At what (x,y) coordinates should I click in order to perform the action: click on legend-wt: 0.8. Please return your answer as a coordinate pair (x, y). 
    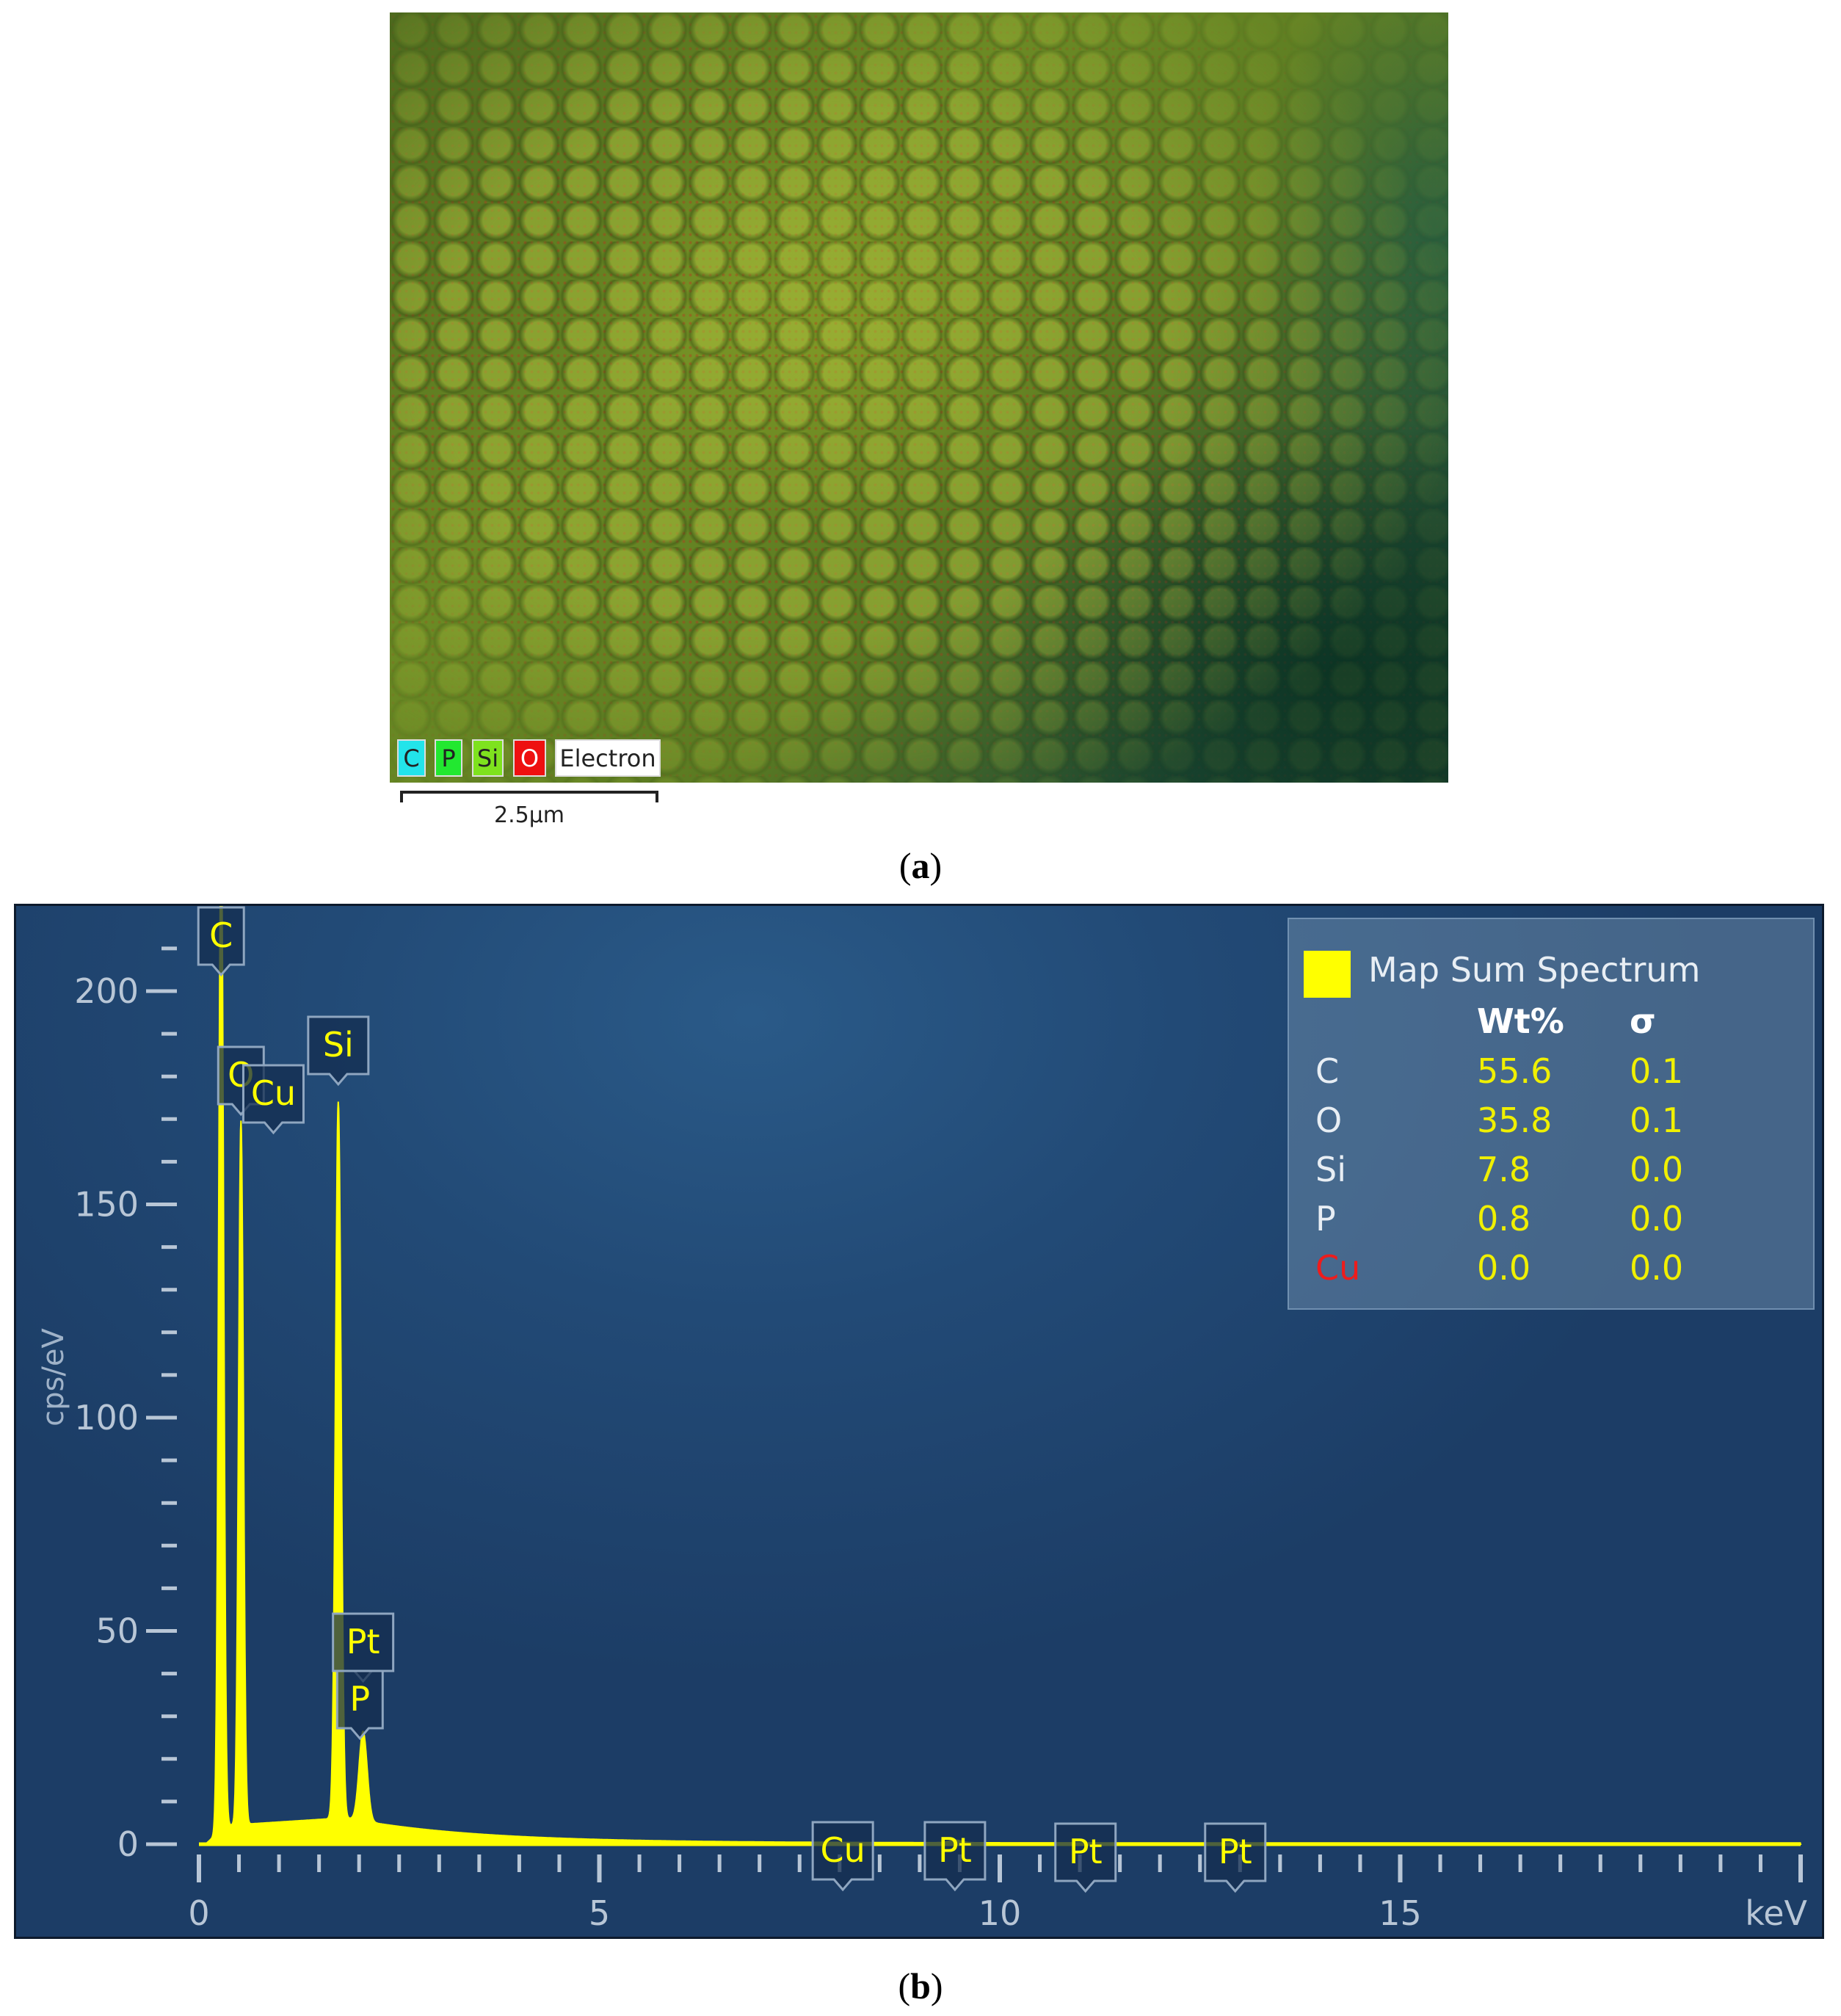
    Looking at the image, I should click on (1504, 1219).